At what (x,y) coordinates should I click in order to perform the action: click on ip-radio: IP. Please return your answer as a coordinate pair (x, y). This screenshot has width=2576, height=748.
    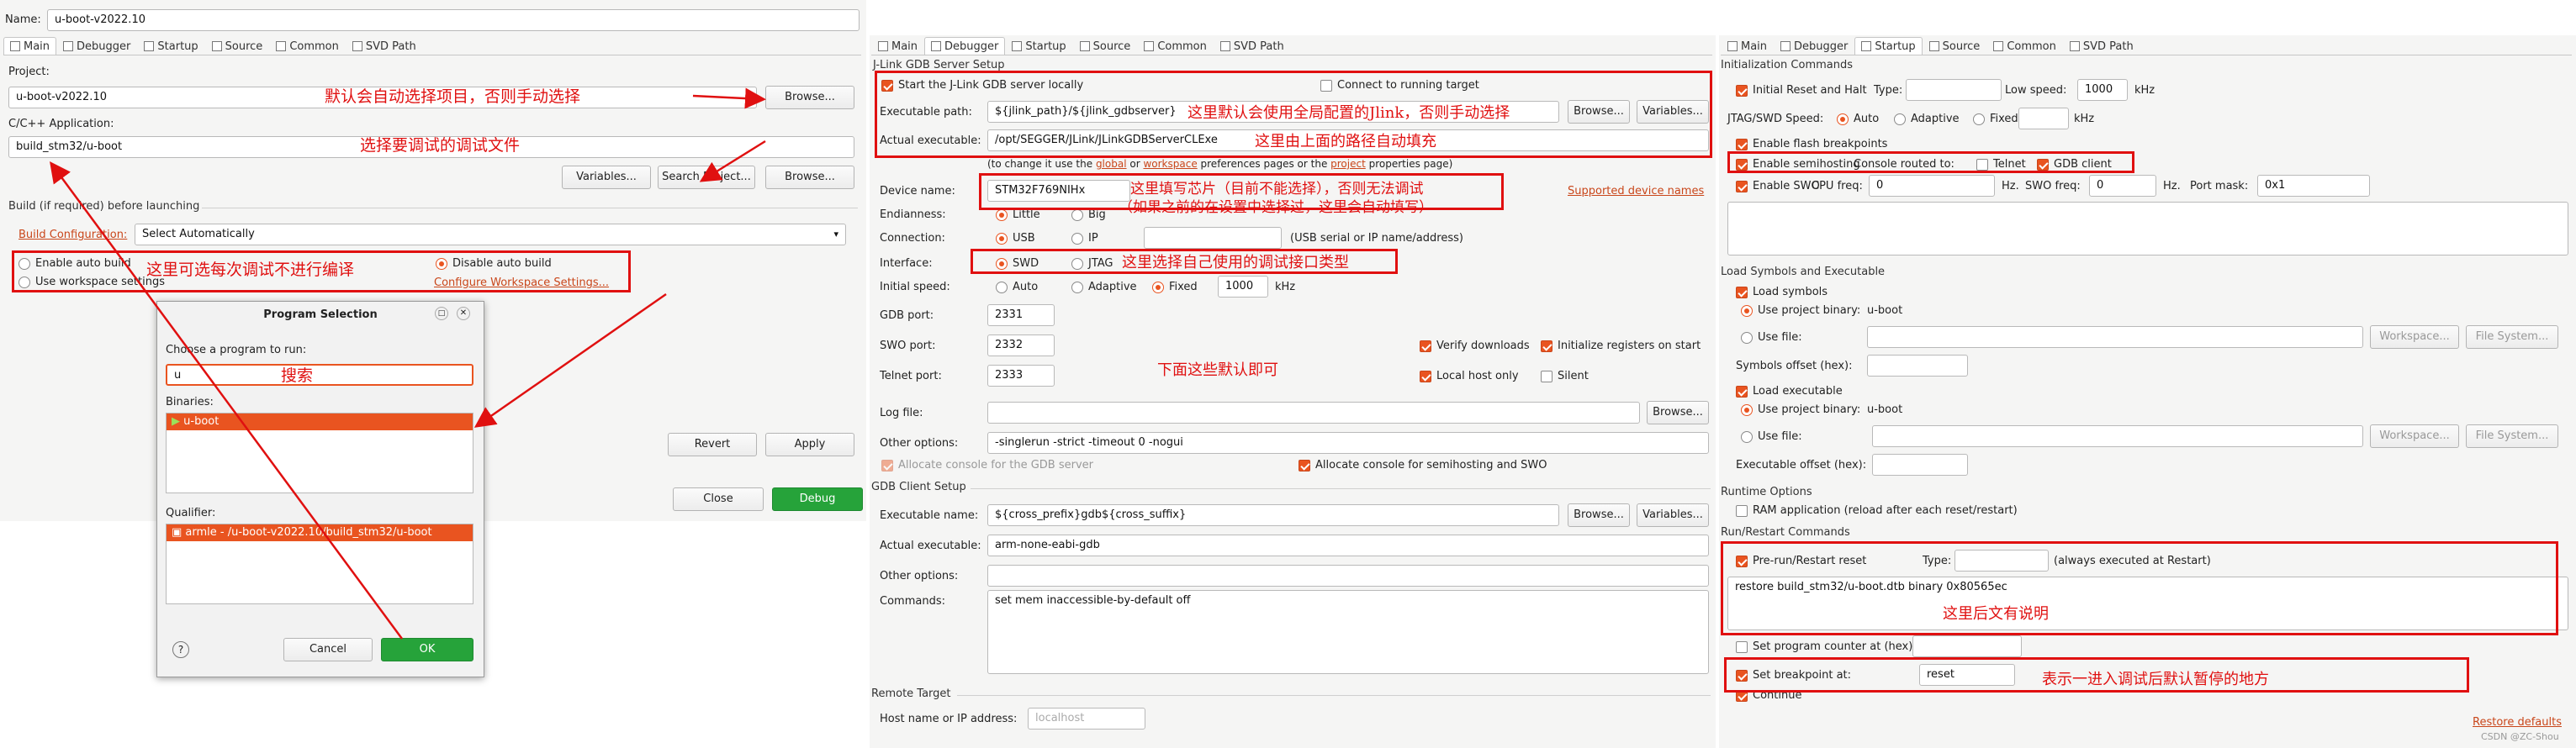
    Looking at the image, I should click on (1084, 239).